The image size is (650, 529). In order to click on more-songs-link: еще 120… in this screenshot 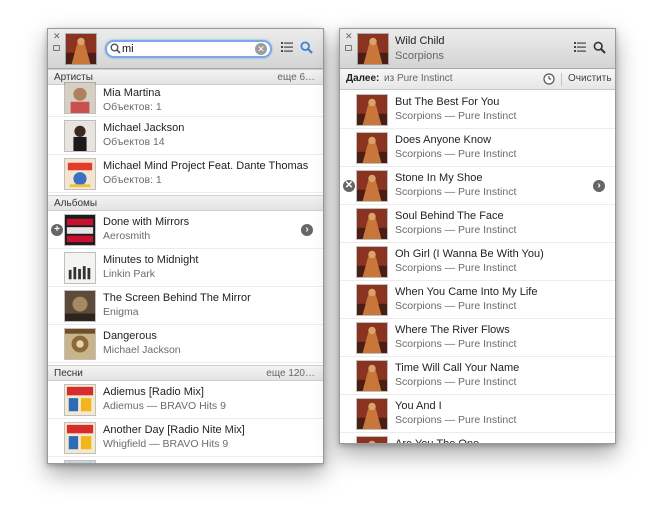, I will do `click(290, 374)`.